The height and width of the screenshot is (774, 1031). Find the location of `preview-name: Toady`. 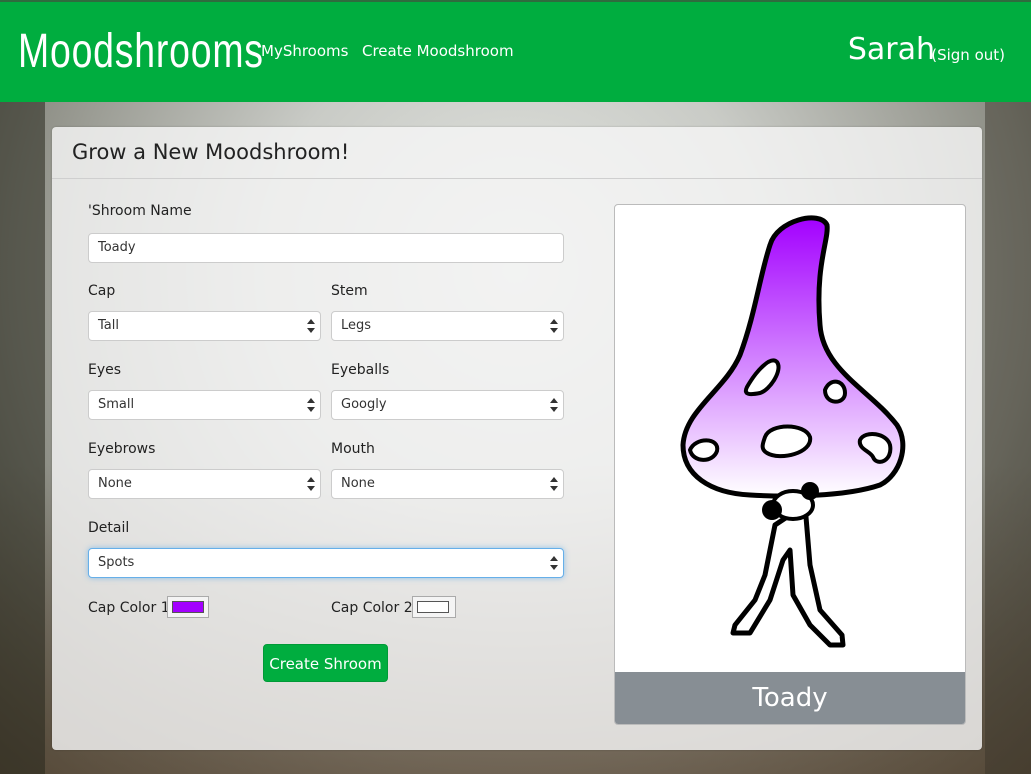

preview-name: Toady is located at coordinates (790, 698).